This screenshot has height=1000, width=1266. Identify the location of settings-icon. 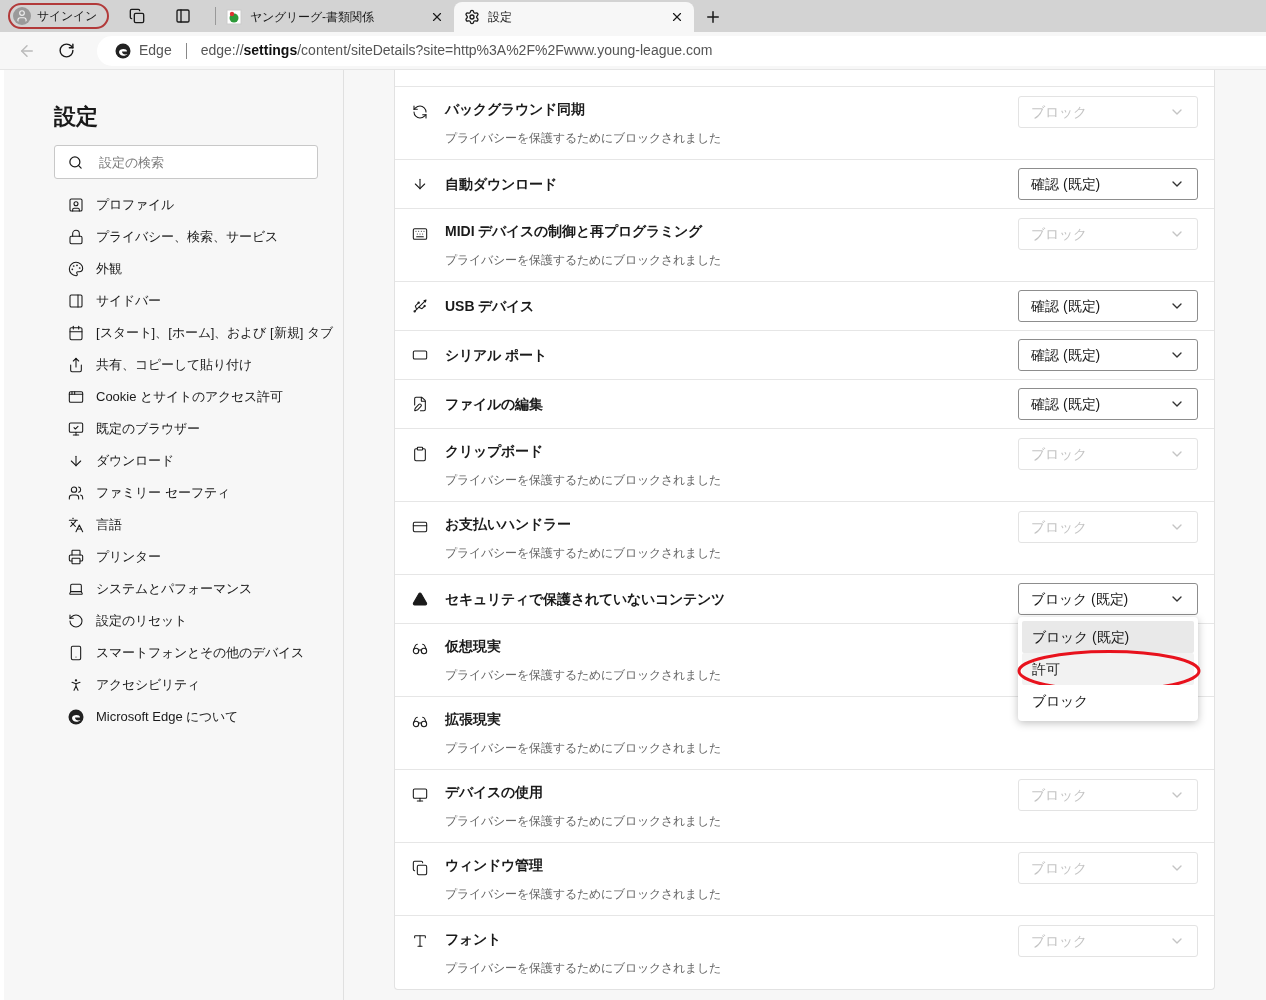
(472, 17).